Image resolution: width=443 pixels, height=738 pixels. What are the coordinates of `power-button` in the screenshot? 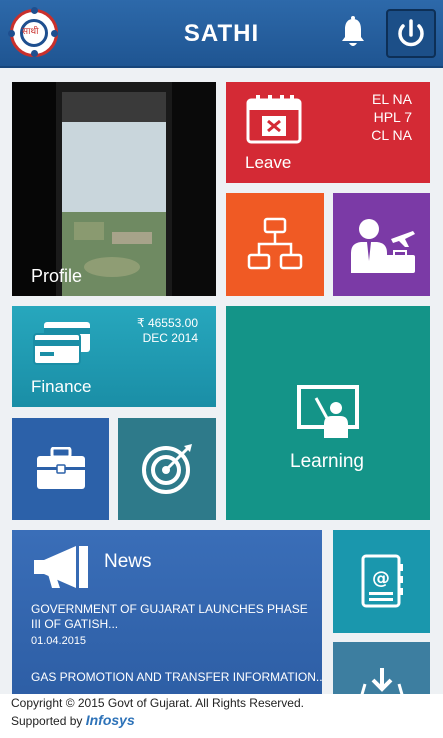 It's located at (411, 33).